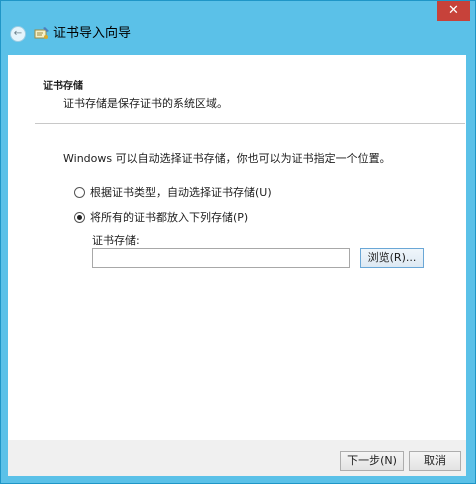  What do you see at coordinates (181, 192) in the screenshot?
I see `radio-auto-label: 根据证书类型，自动选择证书存储(U)` at bounding box center [181, 192].